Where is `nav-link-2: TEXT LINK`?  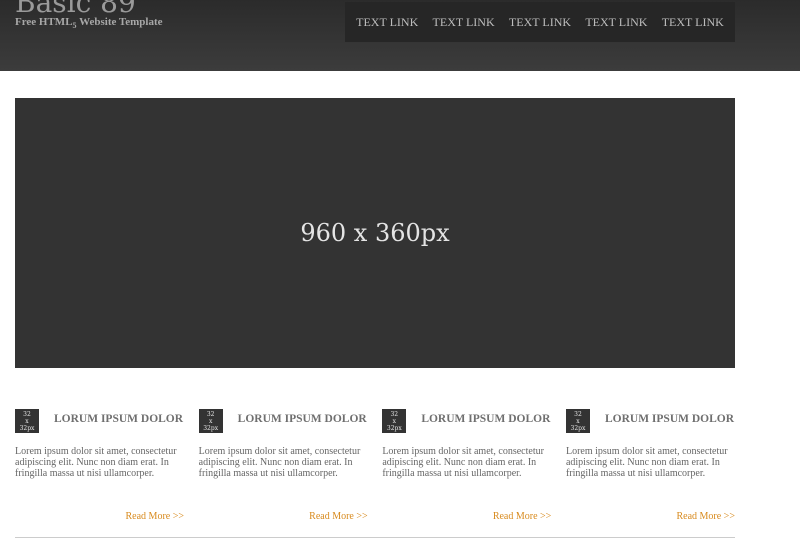 nav-link-2: TEXT LINK is located at coordinates (464, 22).